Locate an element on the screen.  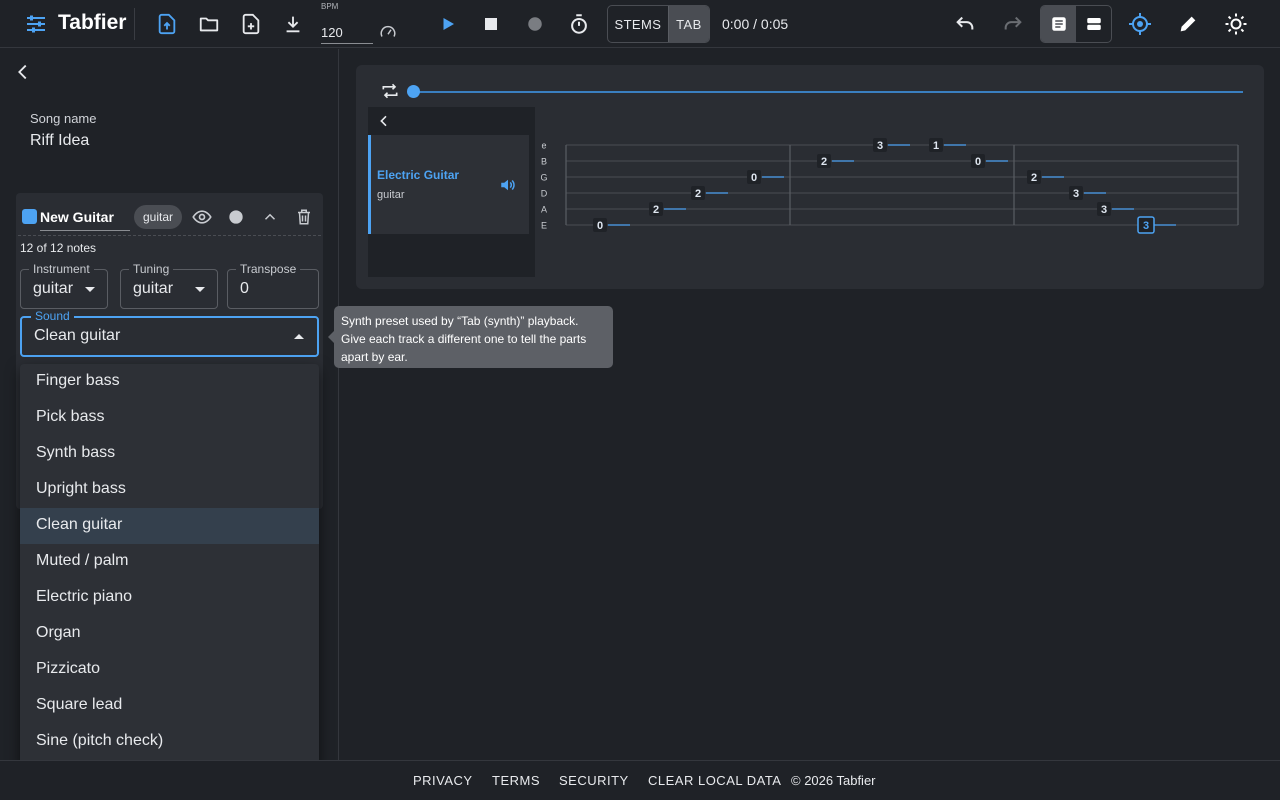
tab-string-name: D is located at coordinates (544, 194).